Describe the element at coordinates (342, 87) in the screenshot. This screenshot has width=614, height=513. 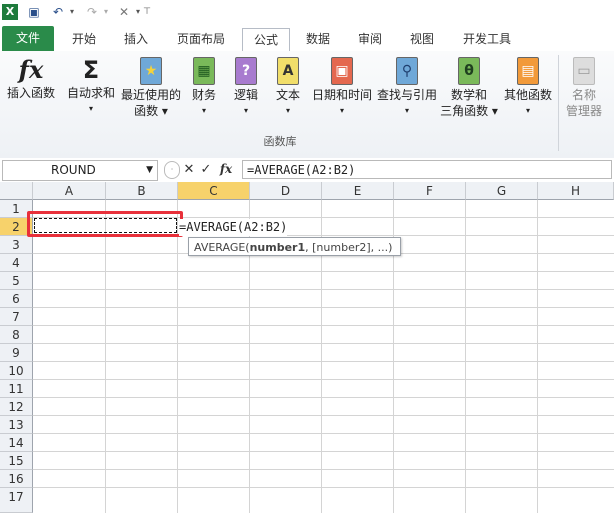
I see `date-time-button: ▣ 日期和时间 ▾` at that location.